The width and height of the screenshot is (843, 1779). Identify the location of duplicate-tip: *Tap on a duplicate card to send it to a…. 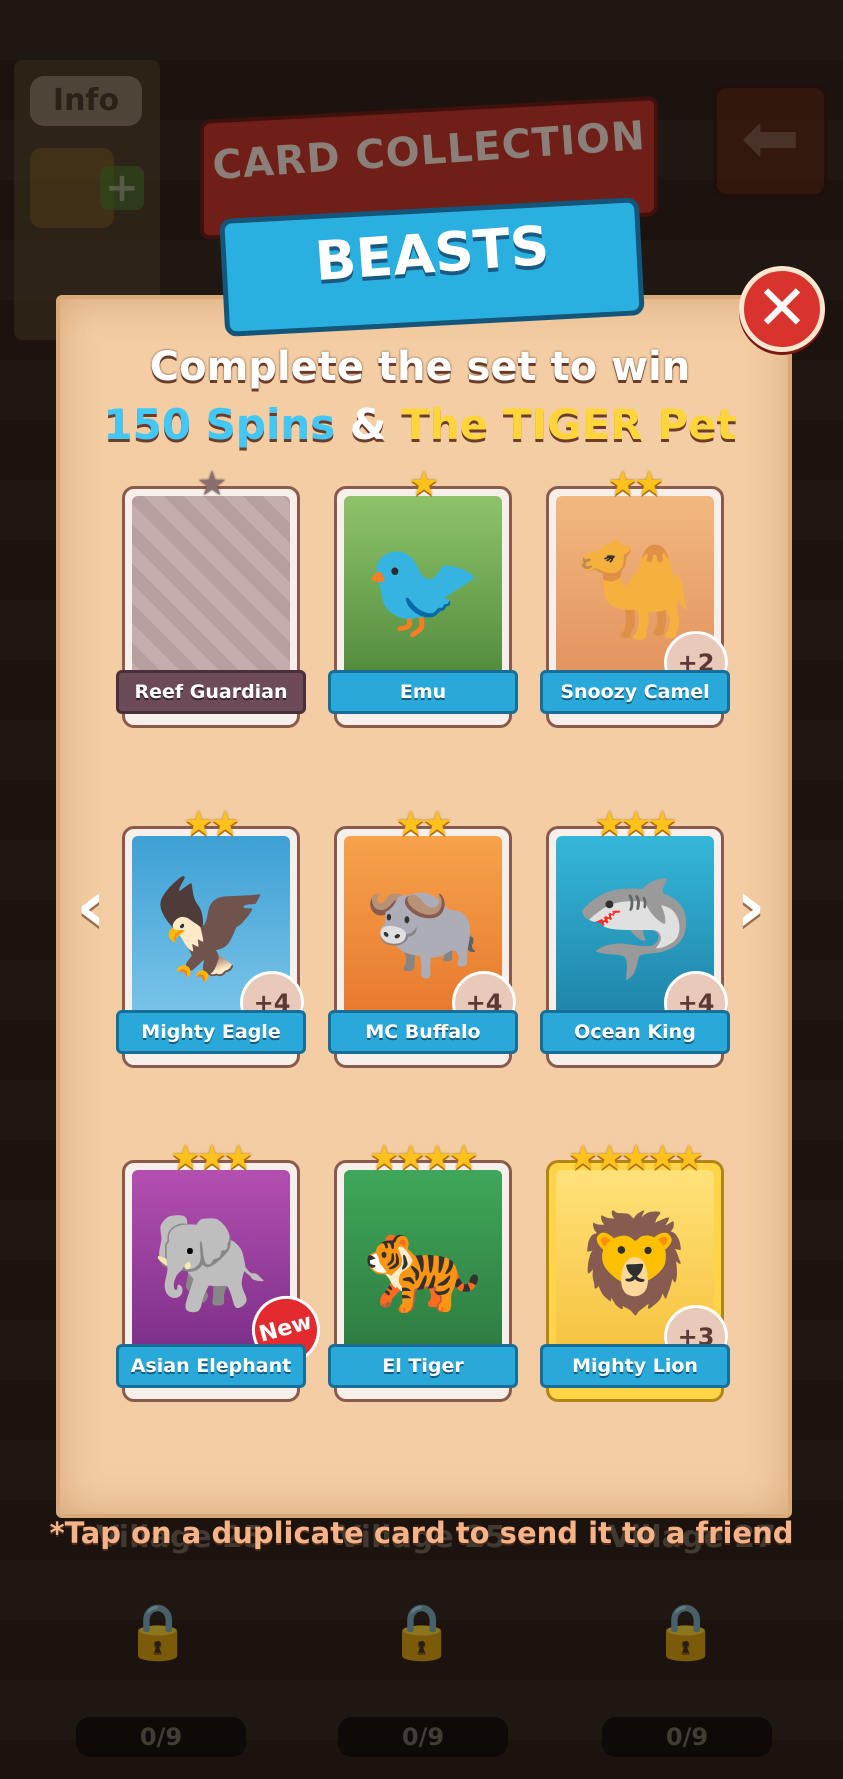
(421, 1533).